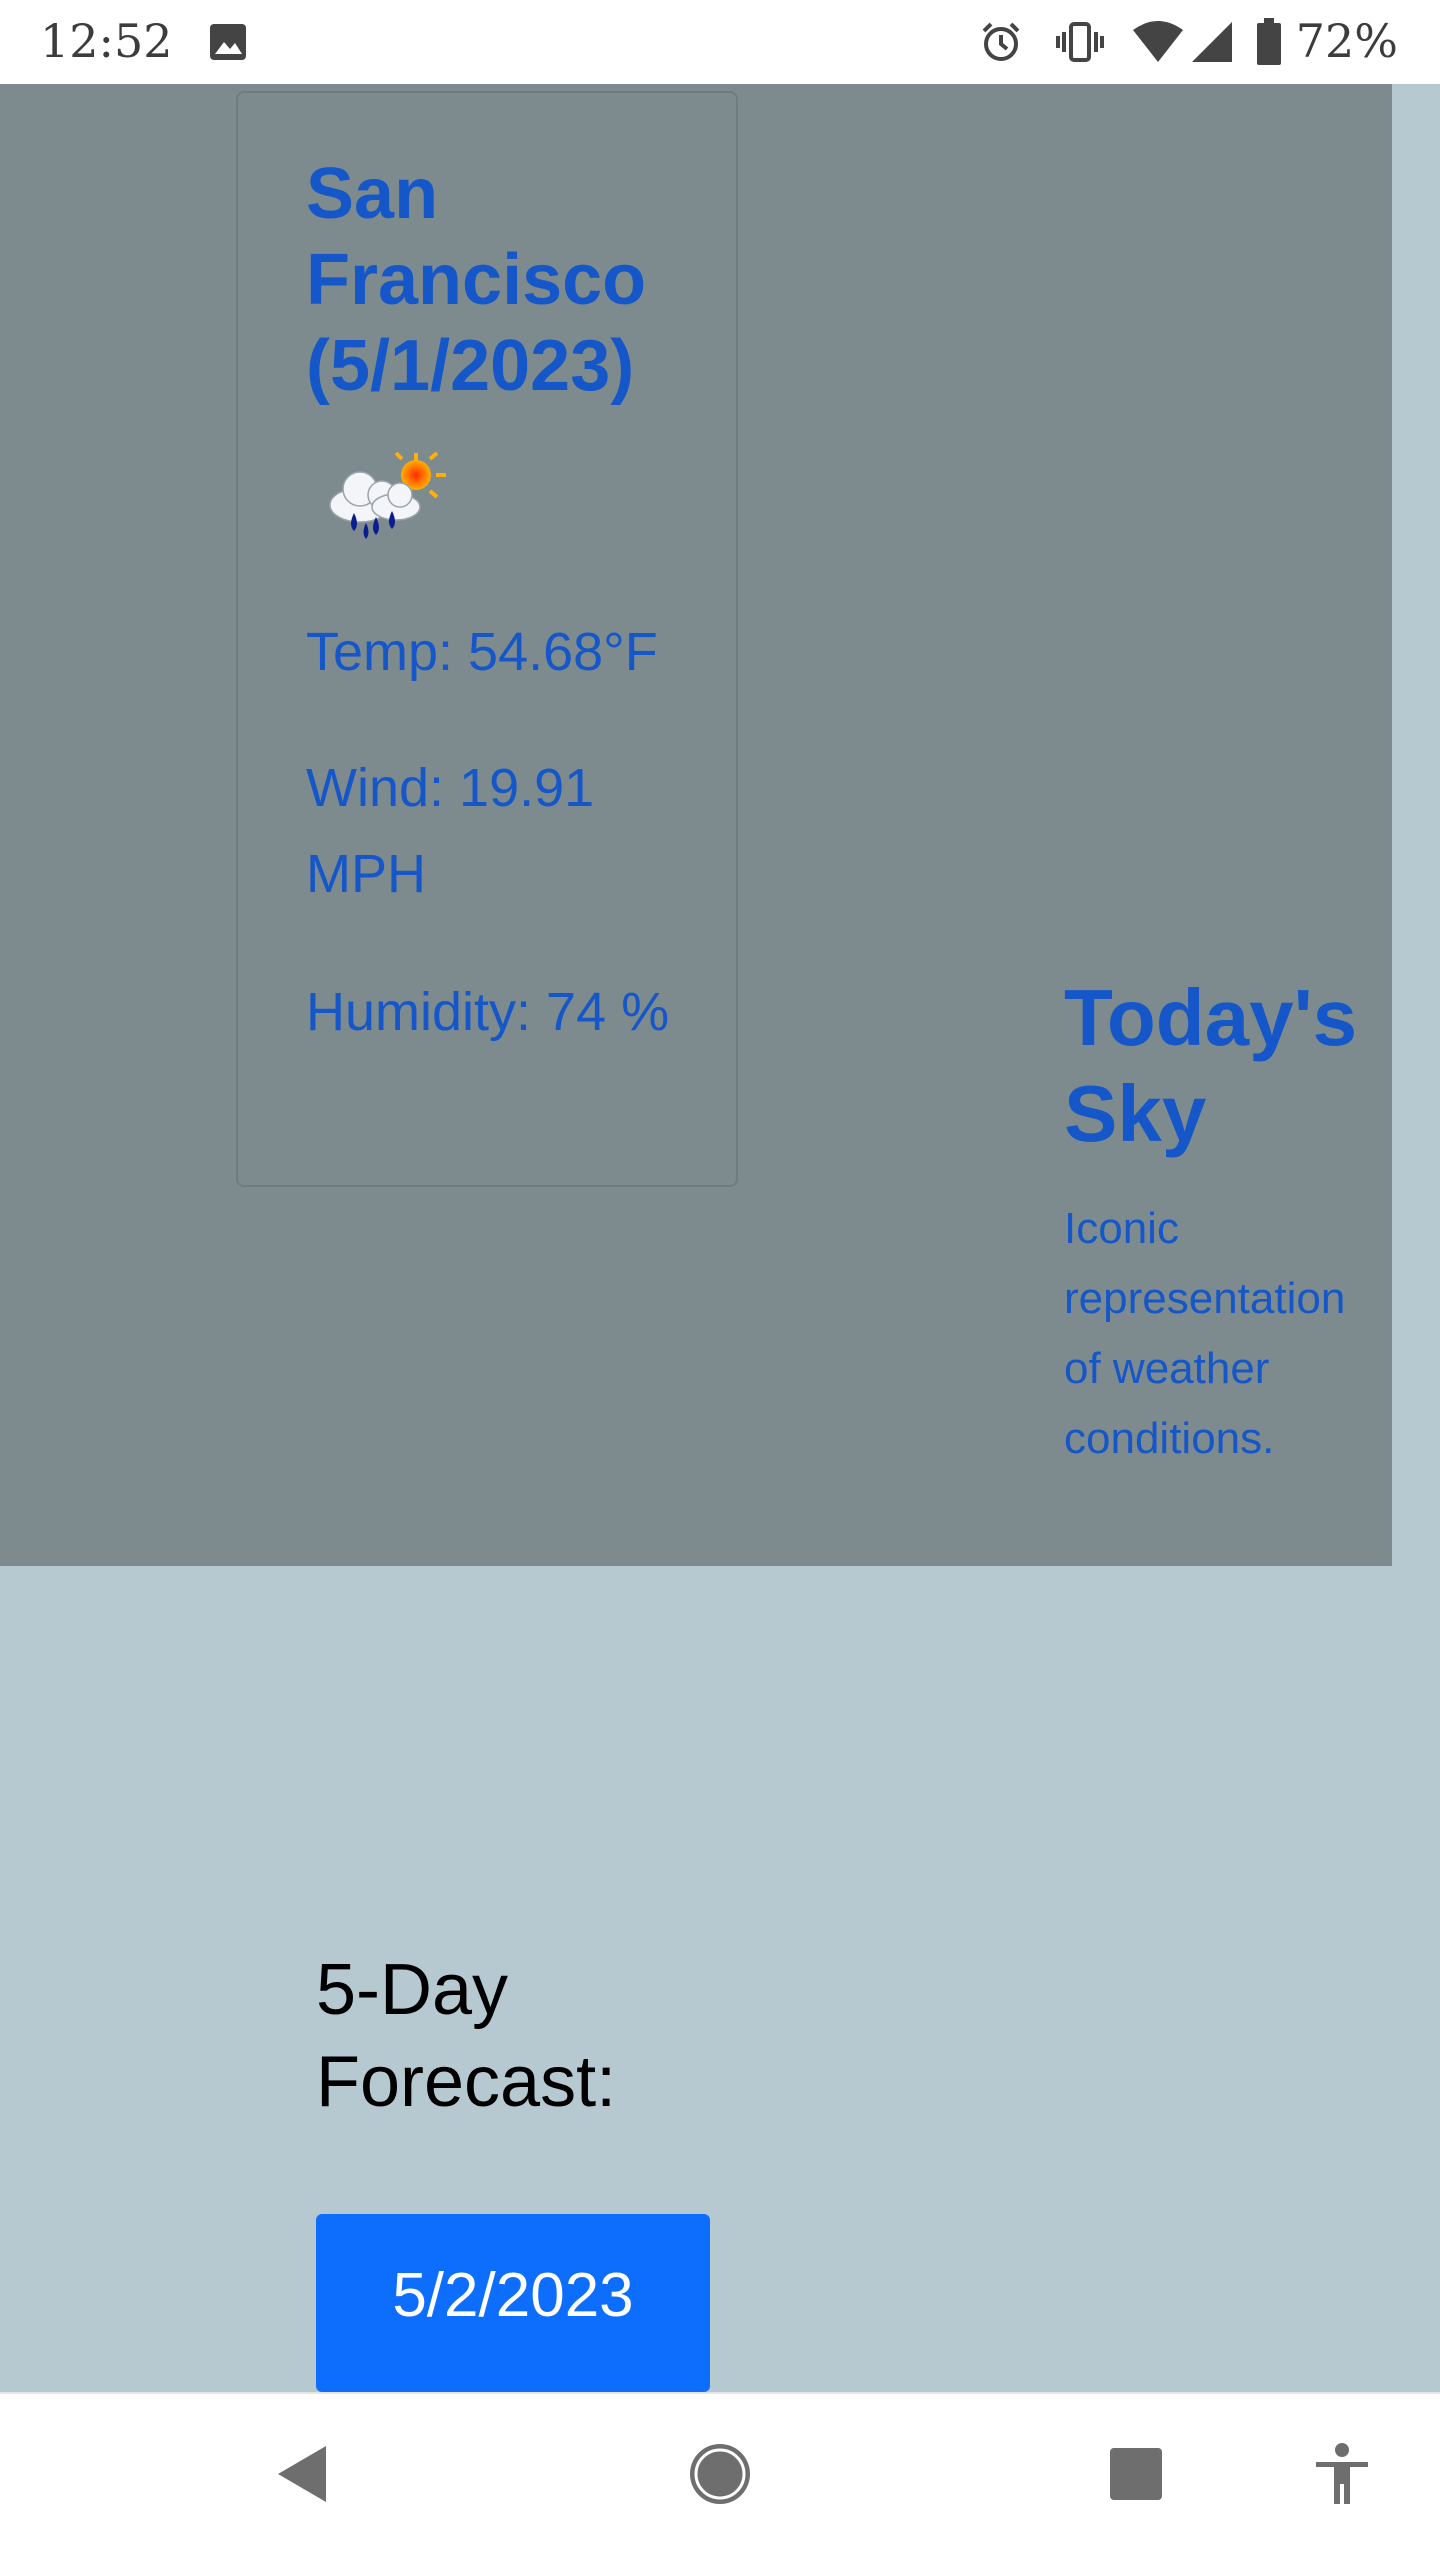  What do you see at coordinates (482, 652) in the screenshot?
I see `temperature-text: Temp: 54.68°F` at bounding box center [482, 652].